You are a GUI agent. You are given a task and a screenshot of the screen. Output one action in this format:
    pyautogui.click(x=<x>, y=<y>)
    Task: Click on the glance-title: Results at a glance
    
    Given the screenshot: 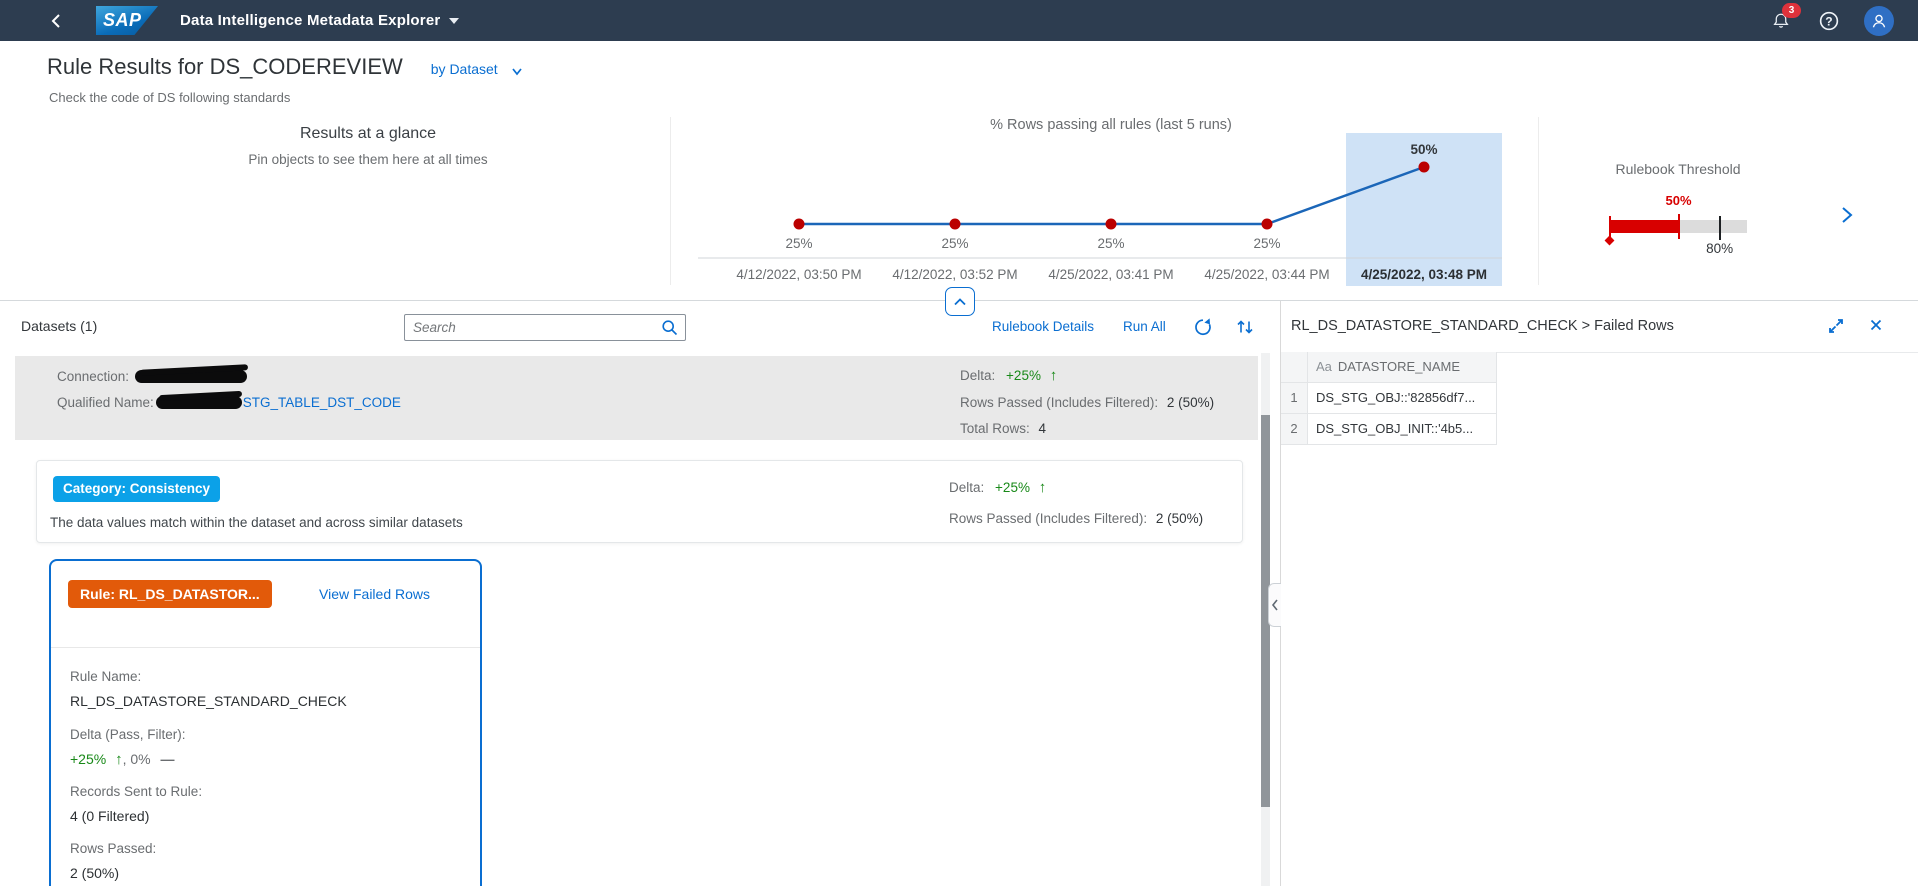 What is the action you would take?
    pyautogui.click(x=368, y=133)
    